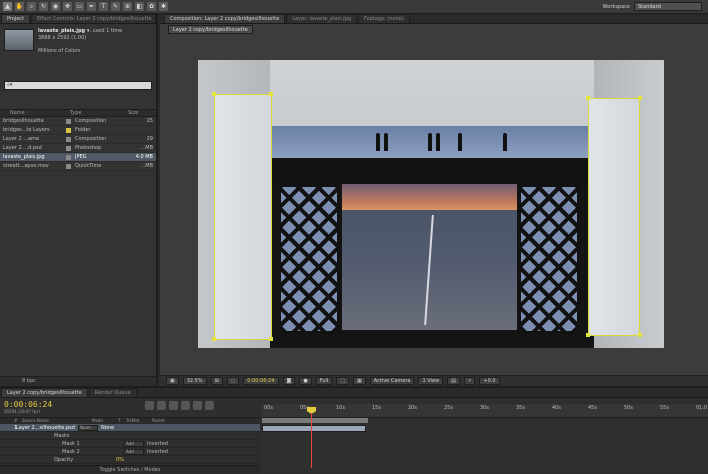 This screenshot has width=708, height=474. What do you see at coordinates (485, 411) in the screenshot?
I see `time-ruler: 00s 05s 10s 15s 20s 25s 30s 35s 40s 45s 50s 55s 01:0` at bounding box center [485, 411].